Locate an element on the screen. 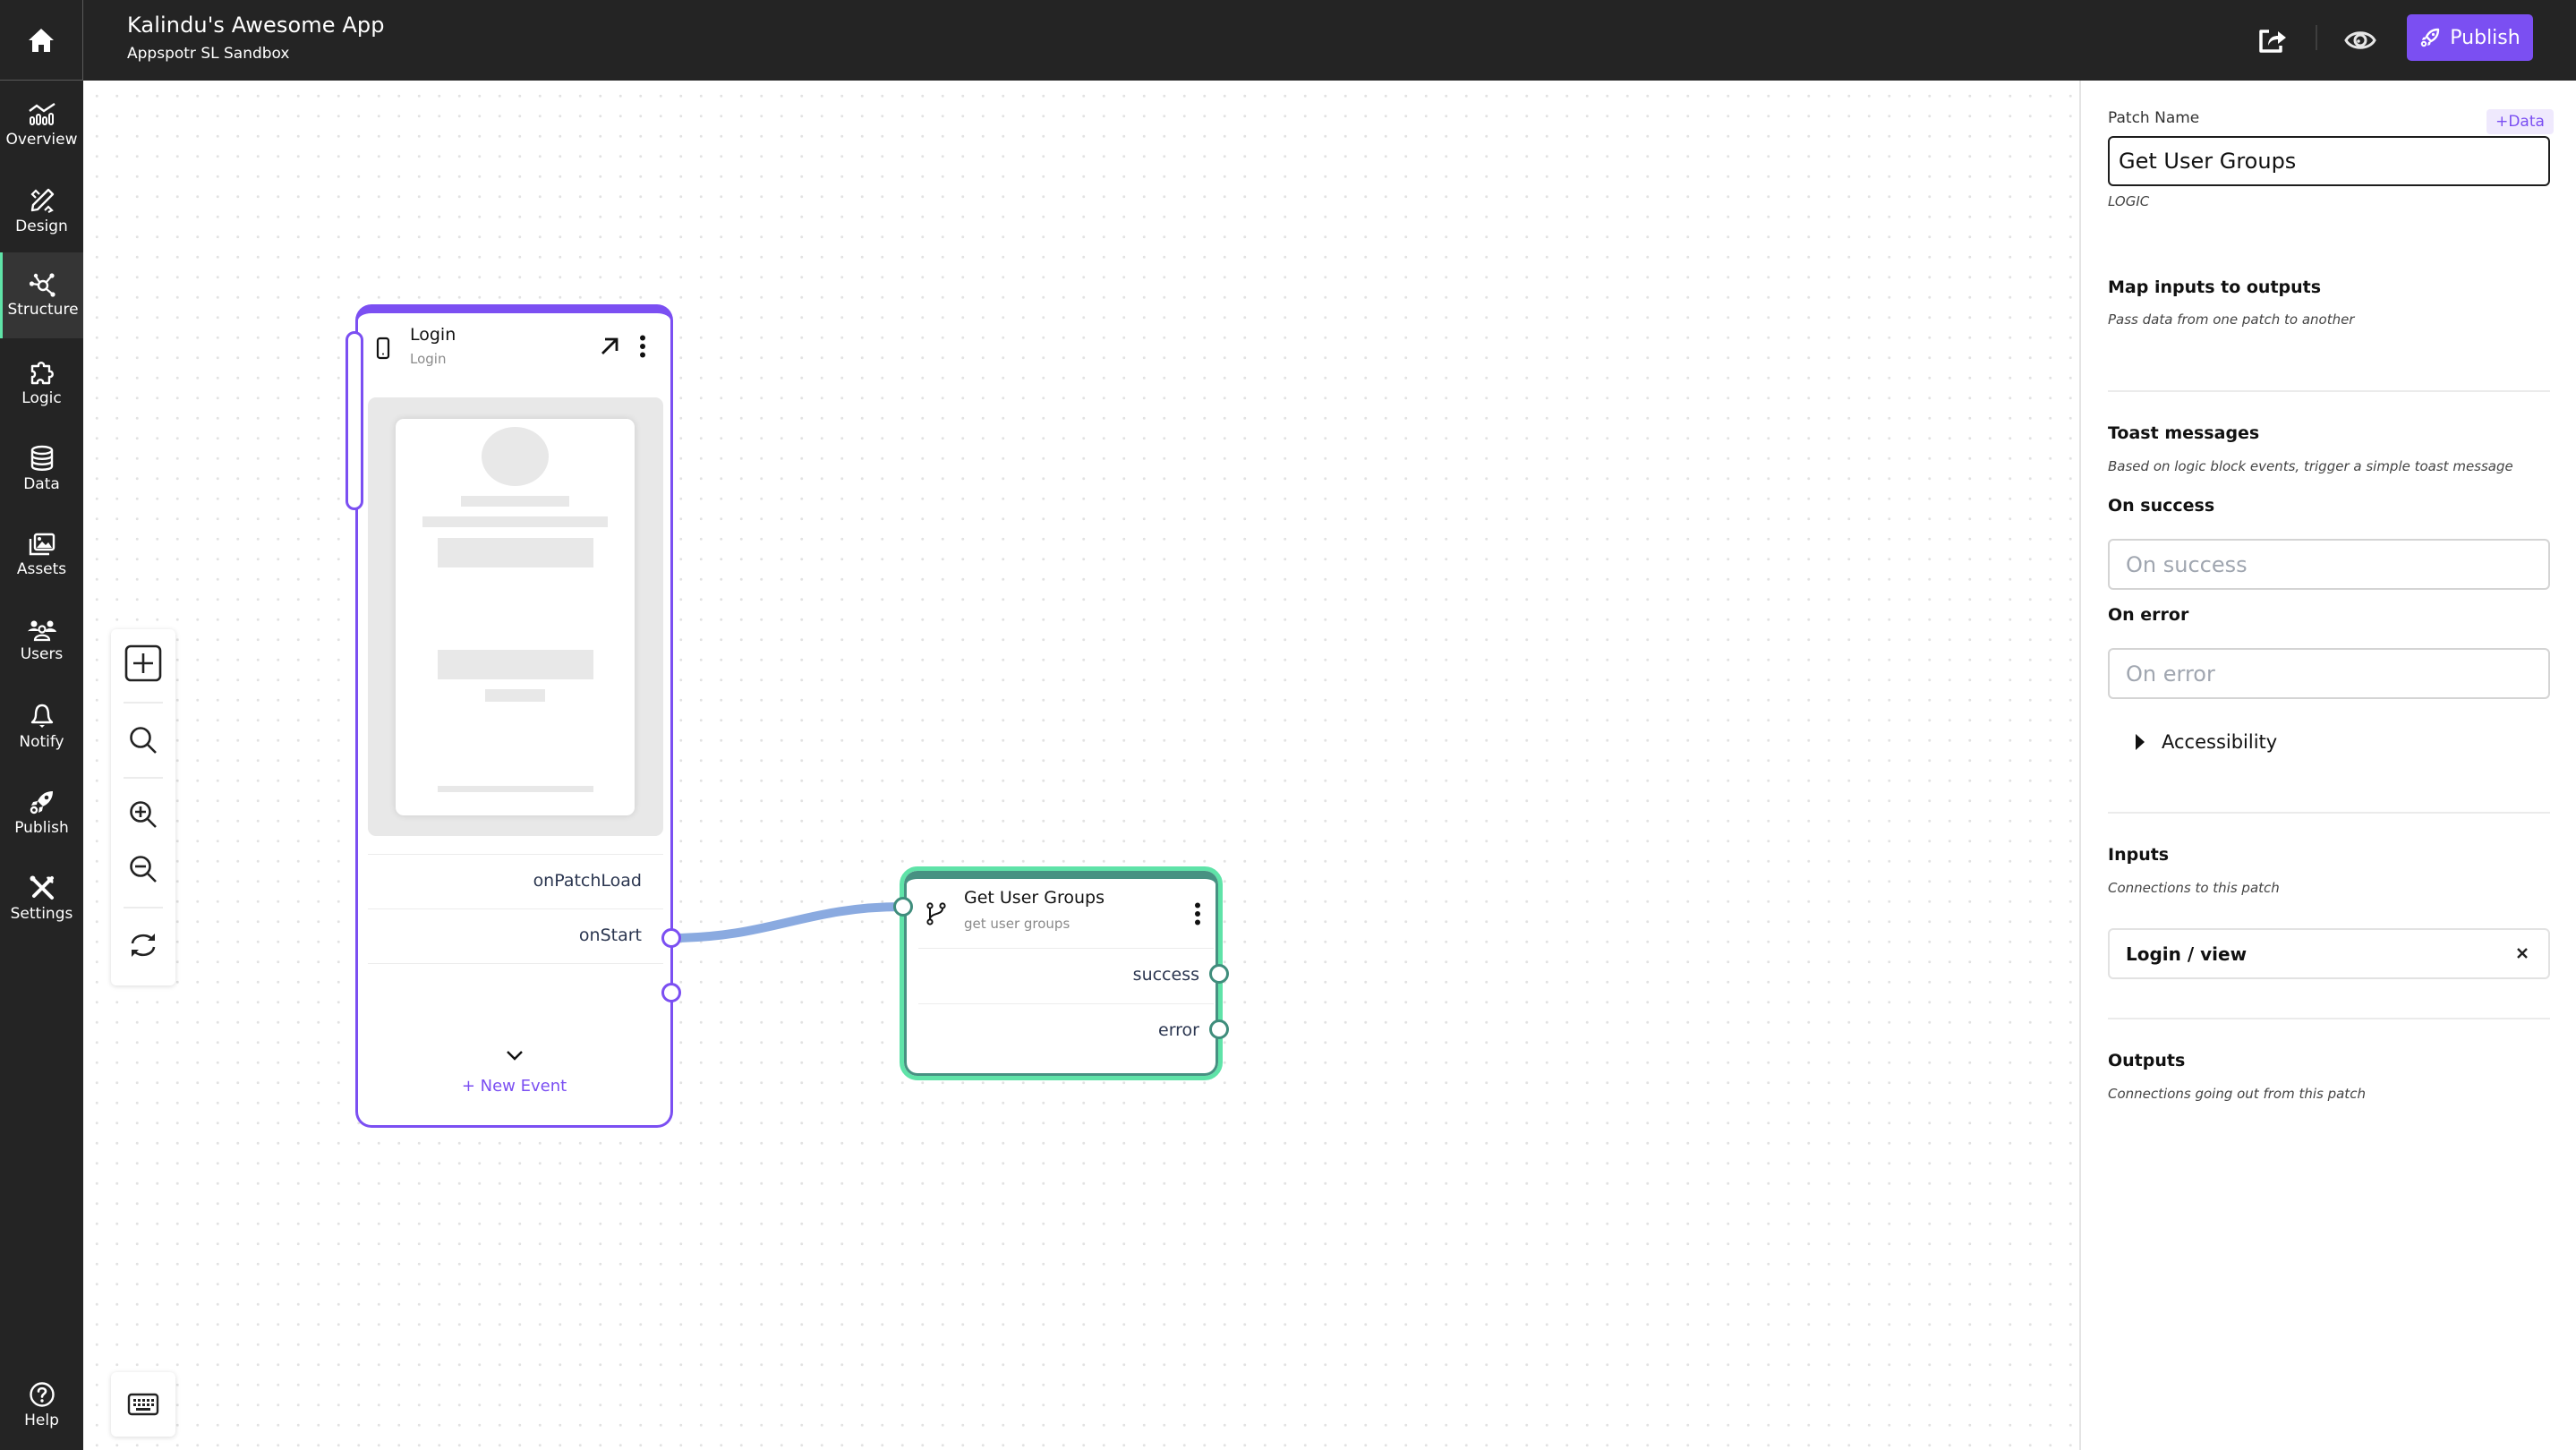 This screenshot has width=2576, height=1450. keyboard-shortcuts-button is located at coordinates (143, 1404).